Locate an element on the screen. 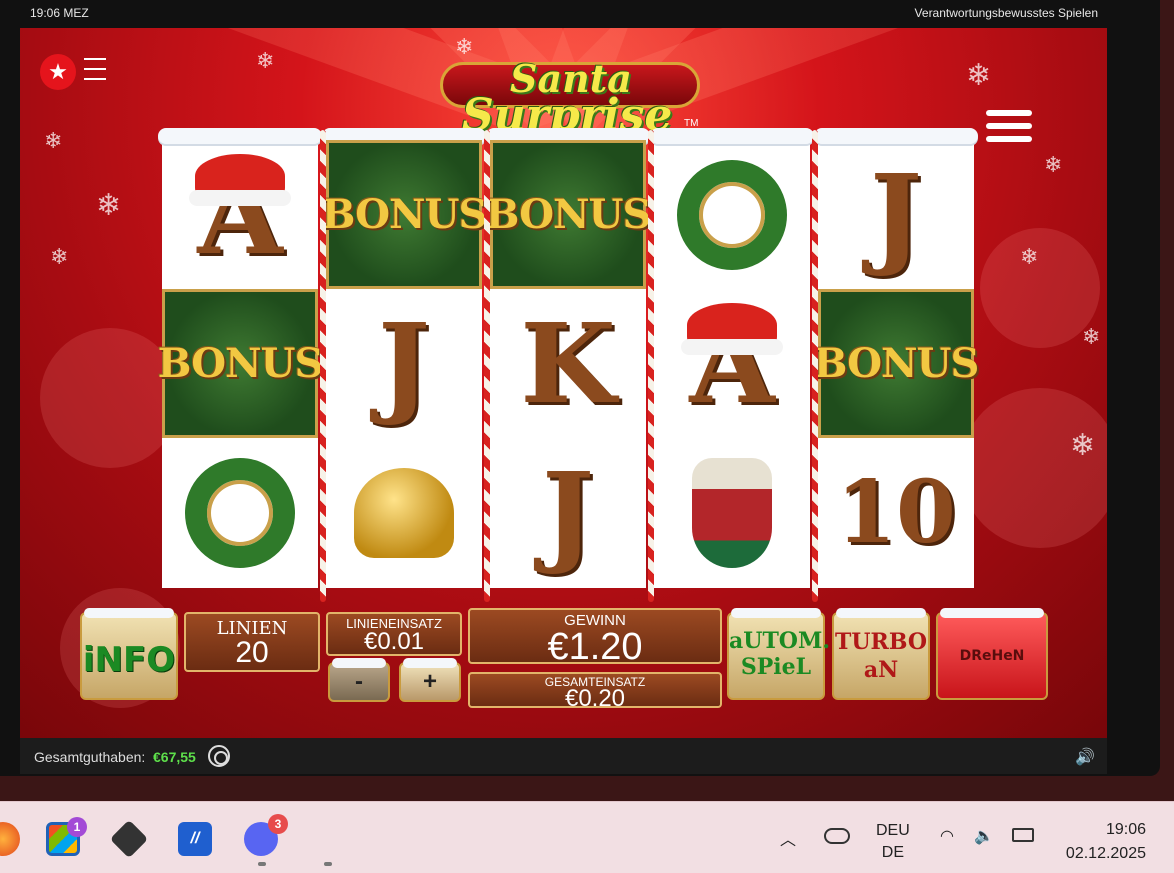 The width and height of the screenshot is (1174, 873). reel: J BONUS 10 is located at coordinates (896, 358).